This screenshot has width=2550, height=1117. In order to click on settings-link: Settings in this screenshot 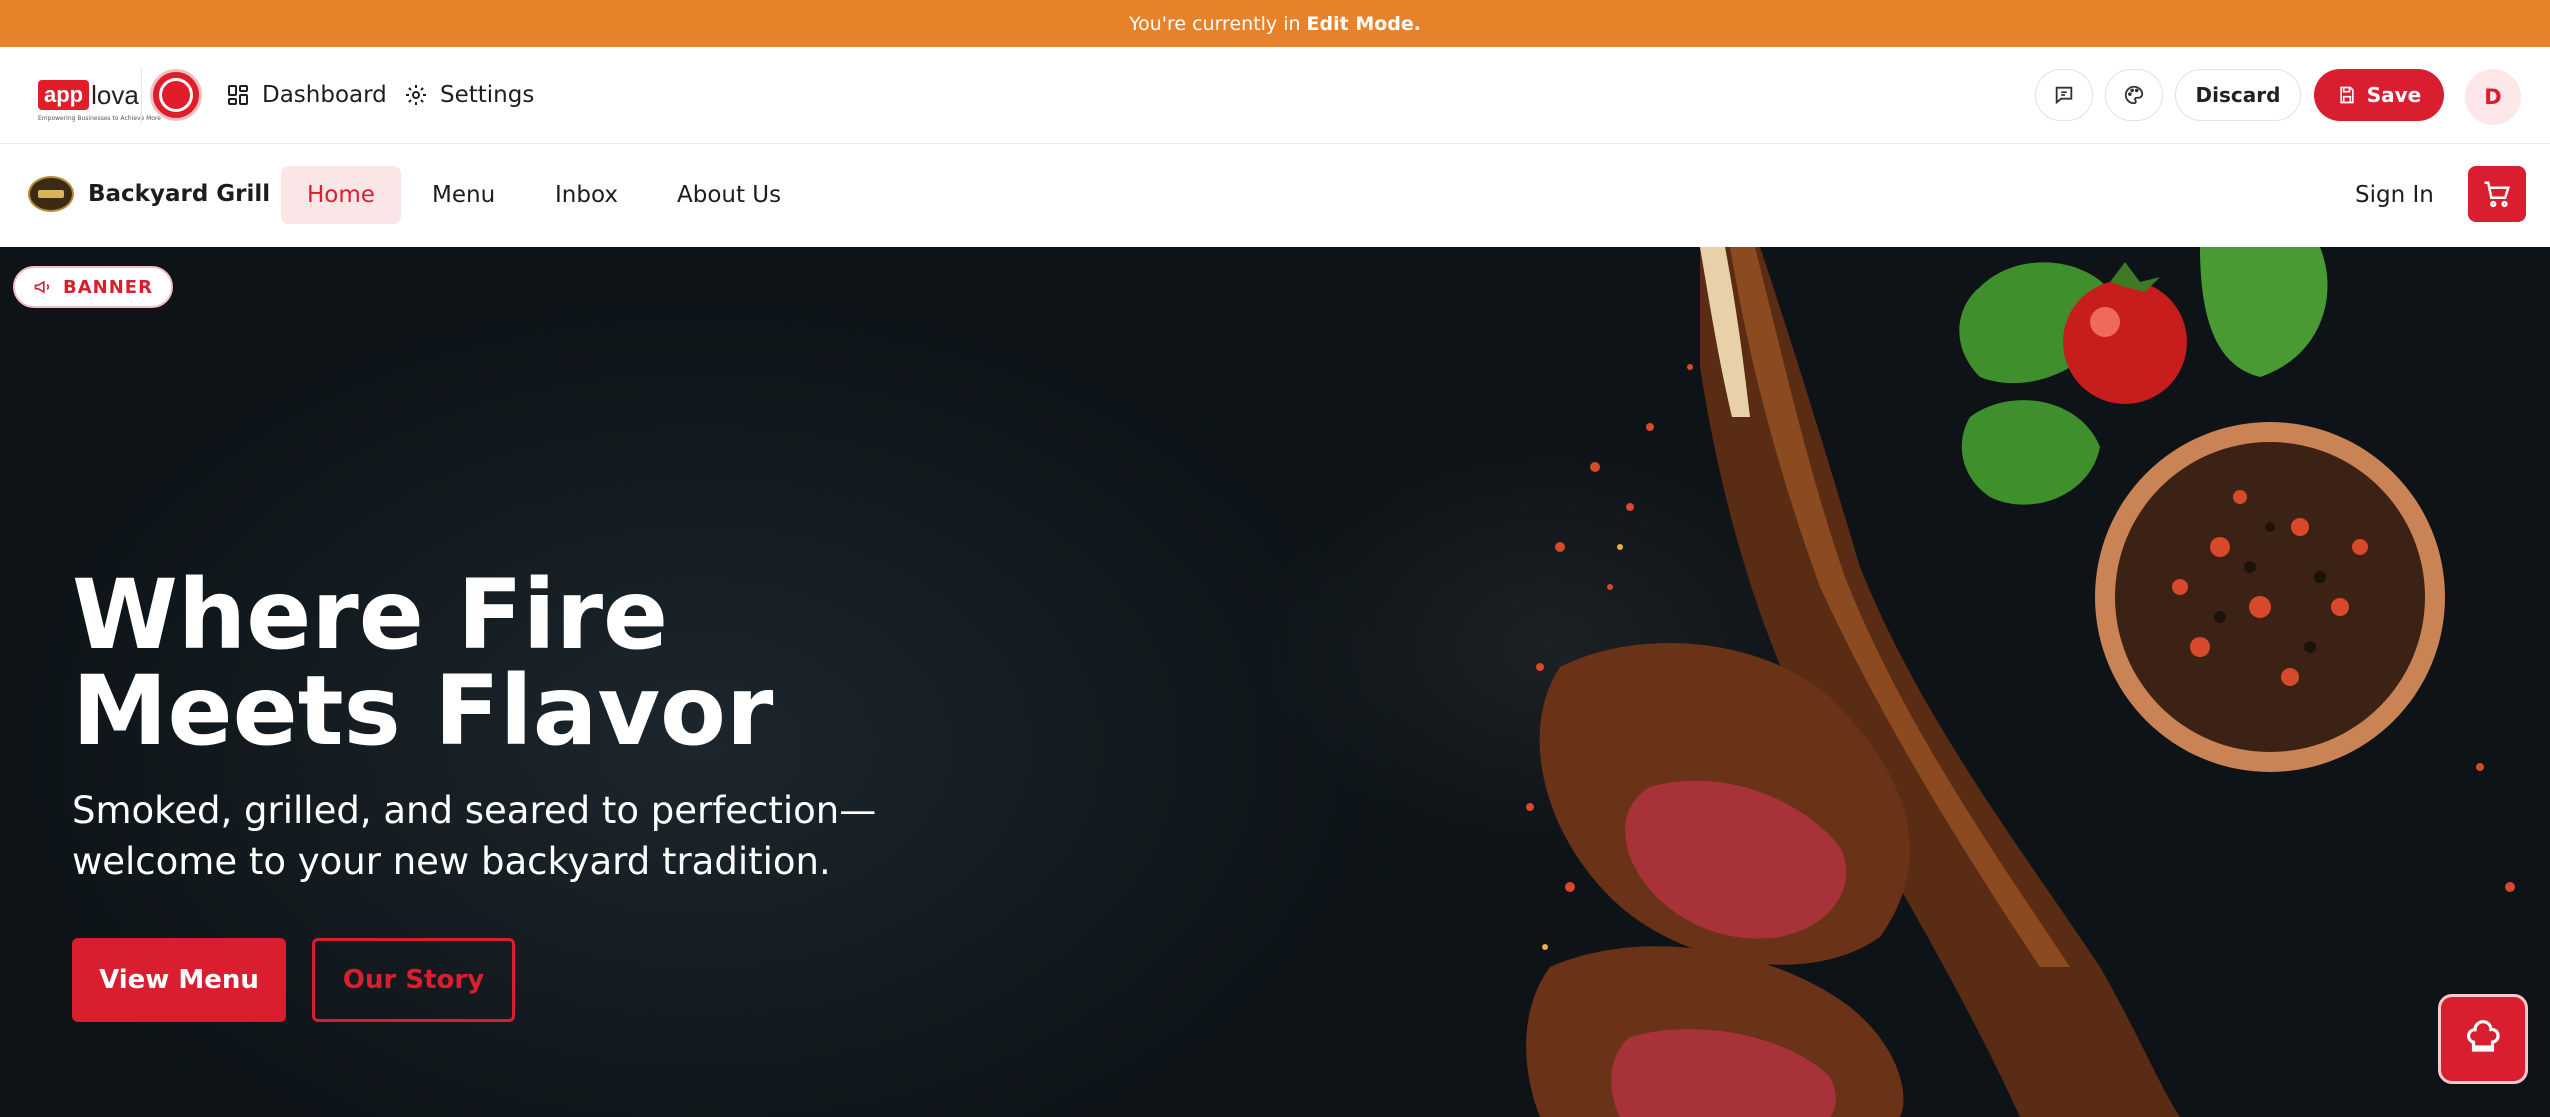, I will do `click(469, 95)`.